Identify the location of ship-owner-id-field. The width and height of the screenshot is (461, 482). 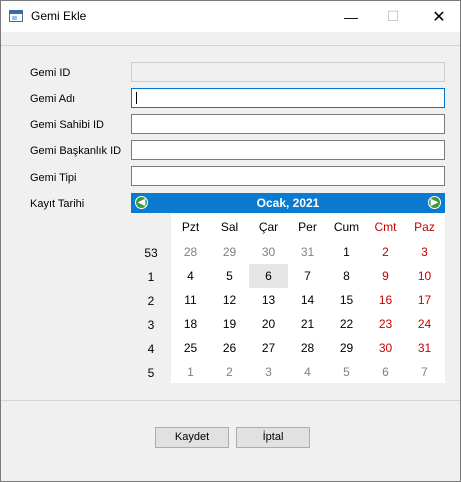
(288, 124).